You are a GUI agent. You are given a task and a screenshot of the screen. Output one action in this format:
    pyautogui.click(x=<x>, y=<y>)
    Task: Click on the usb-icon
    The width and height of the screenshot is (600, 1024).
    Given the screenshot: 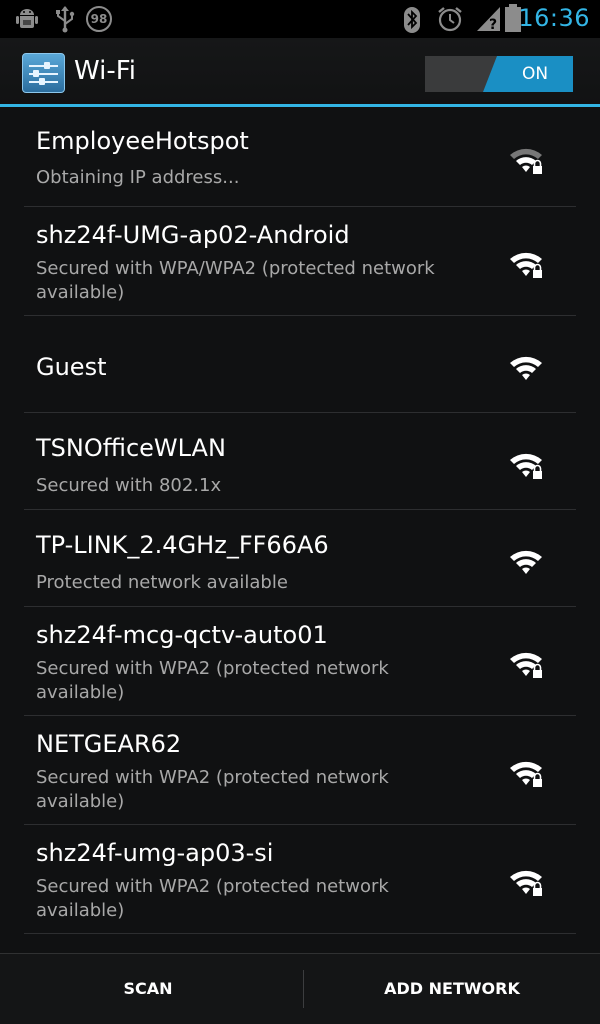 What is the action you would take?
    pyautogui.click(x=65, y=19)
    